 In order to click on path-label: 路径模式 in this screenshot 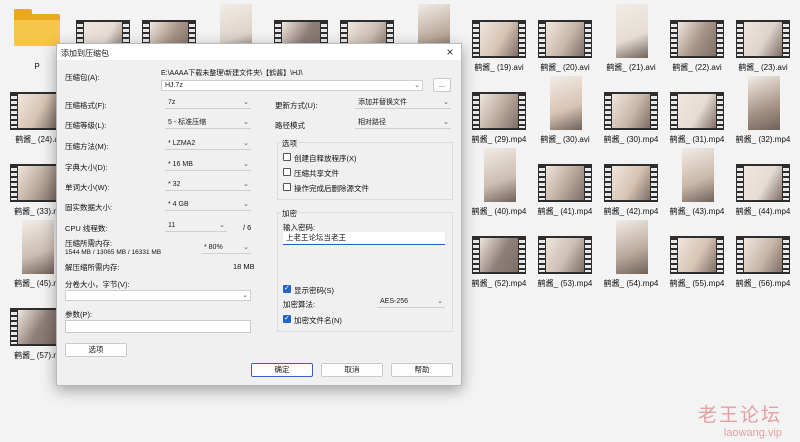, I will do `click(290, 125)`.